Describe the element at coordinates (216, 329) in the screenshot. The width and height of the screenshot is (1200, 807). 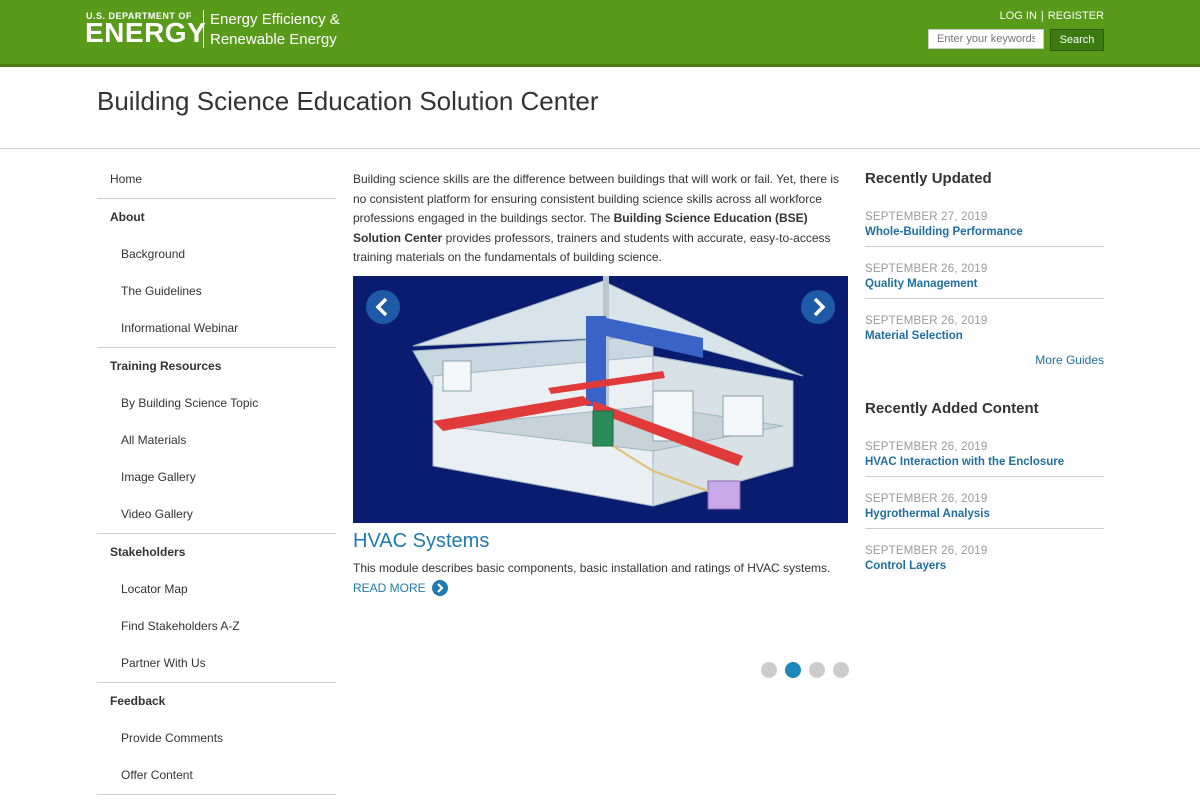
I see `sidebar-item-webinar: Informational Webinar` at that location.